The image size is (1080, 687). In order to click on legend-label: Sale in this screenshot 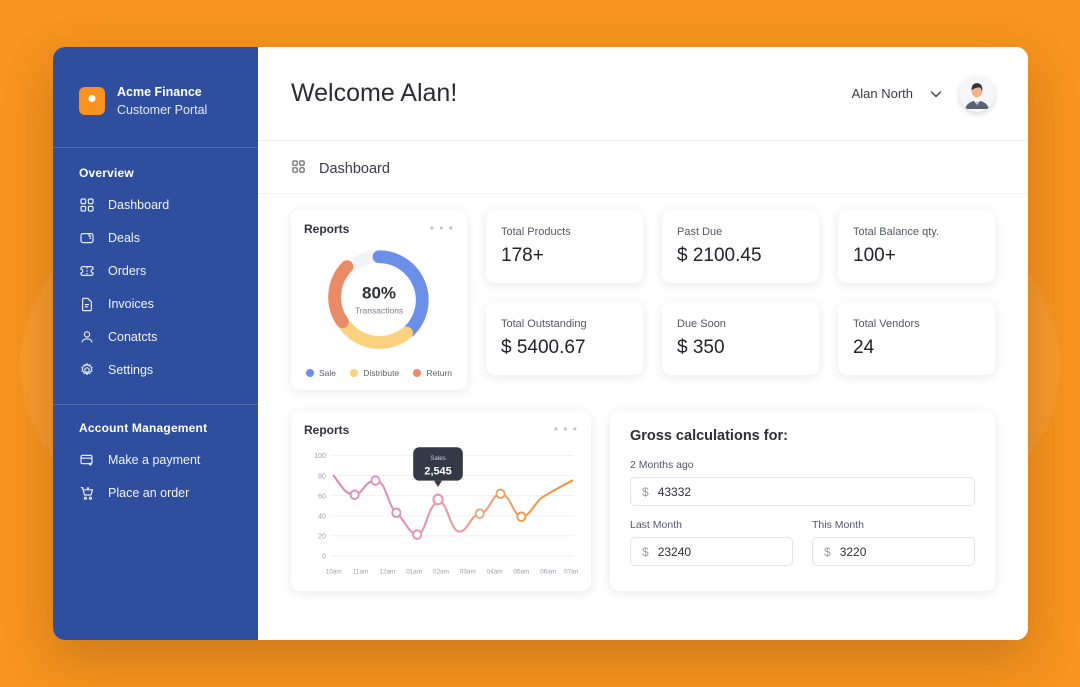, I will do `click(328, 373)`.